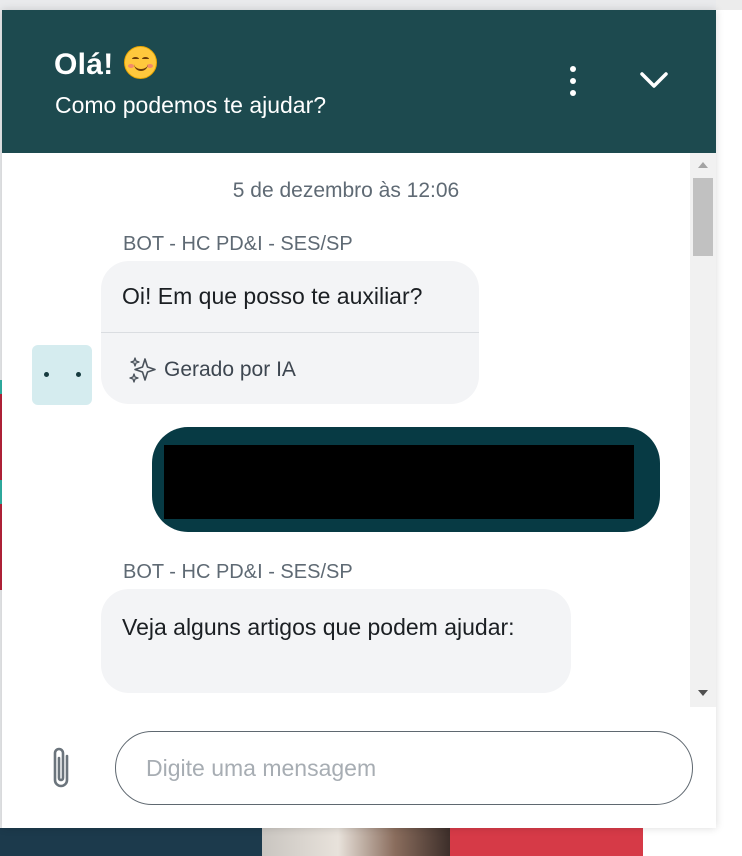 This screenshot has width=742, height=856. Describe the element at coordinates (142, 370) in the screenshot. I see `sparkles-icon` at that location.